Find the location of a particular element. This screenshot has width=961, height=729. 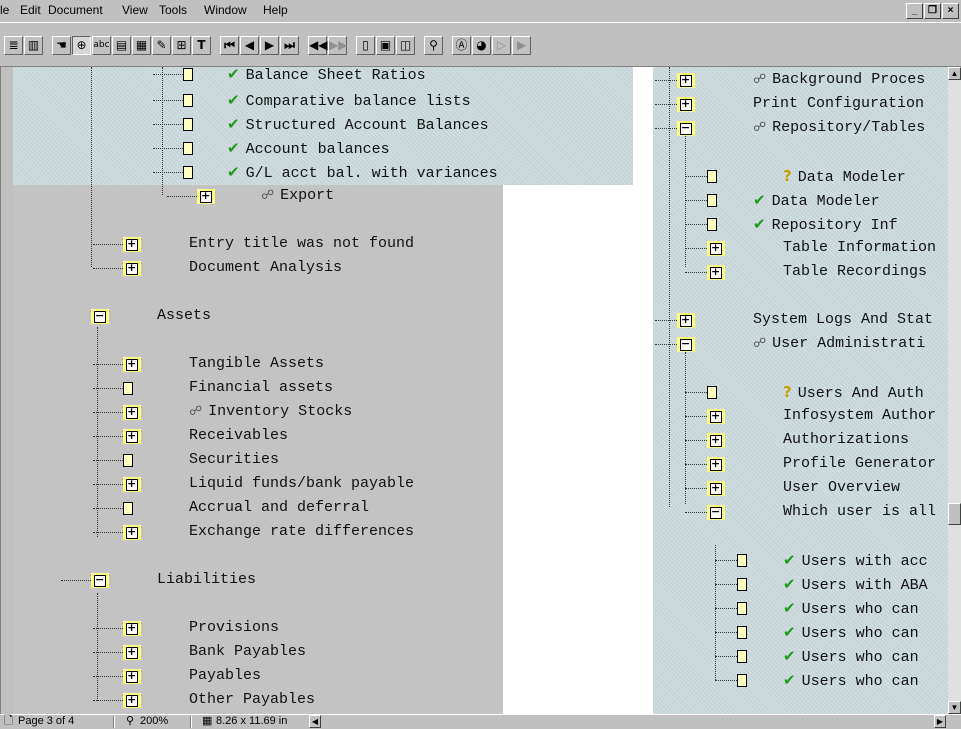

go-back-icon: ◀◀ is located at coordinates (317, 45).